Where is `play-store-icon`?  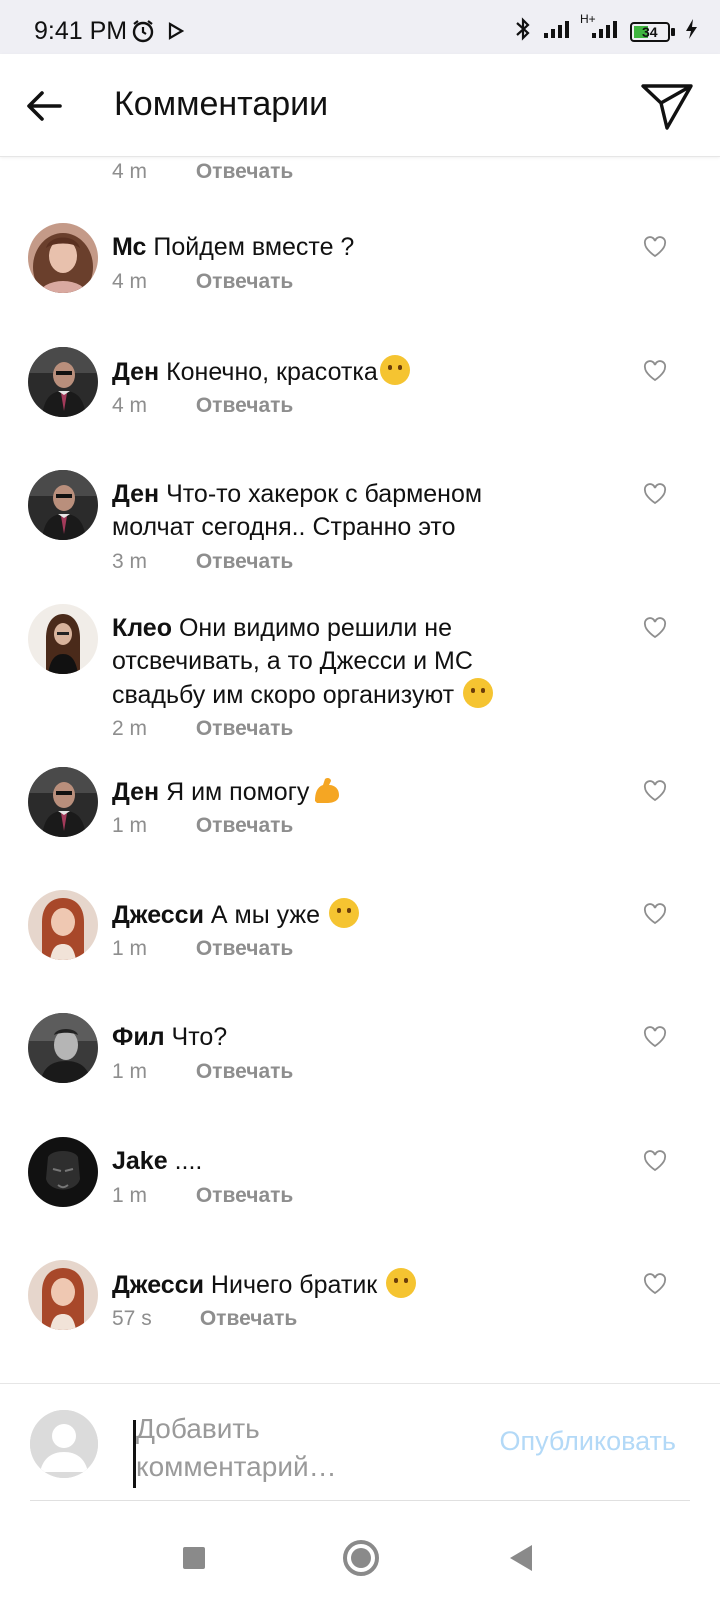
play-store-icon is located at coordinates (176, 33).